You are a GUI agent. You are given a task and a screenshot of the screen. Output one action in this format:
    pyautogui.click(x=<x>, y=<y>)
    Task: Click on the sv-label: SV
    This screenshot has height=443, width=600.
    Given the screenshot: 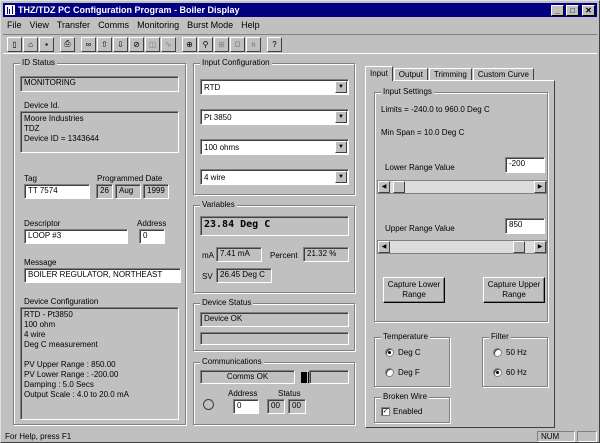 What is the action you would take?
    pyautogui.click(x=207, y=276)
    